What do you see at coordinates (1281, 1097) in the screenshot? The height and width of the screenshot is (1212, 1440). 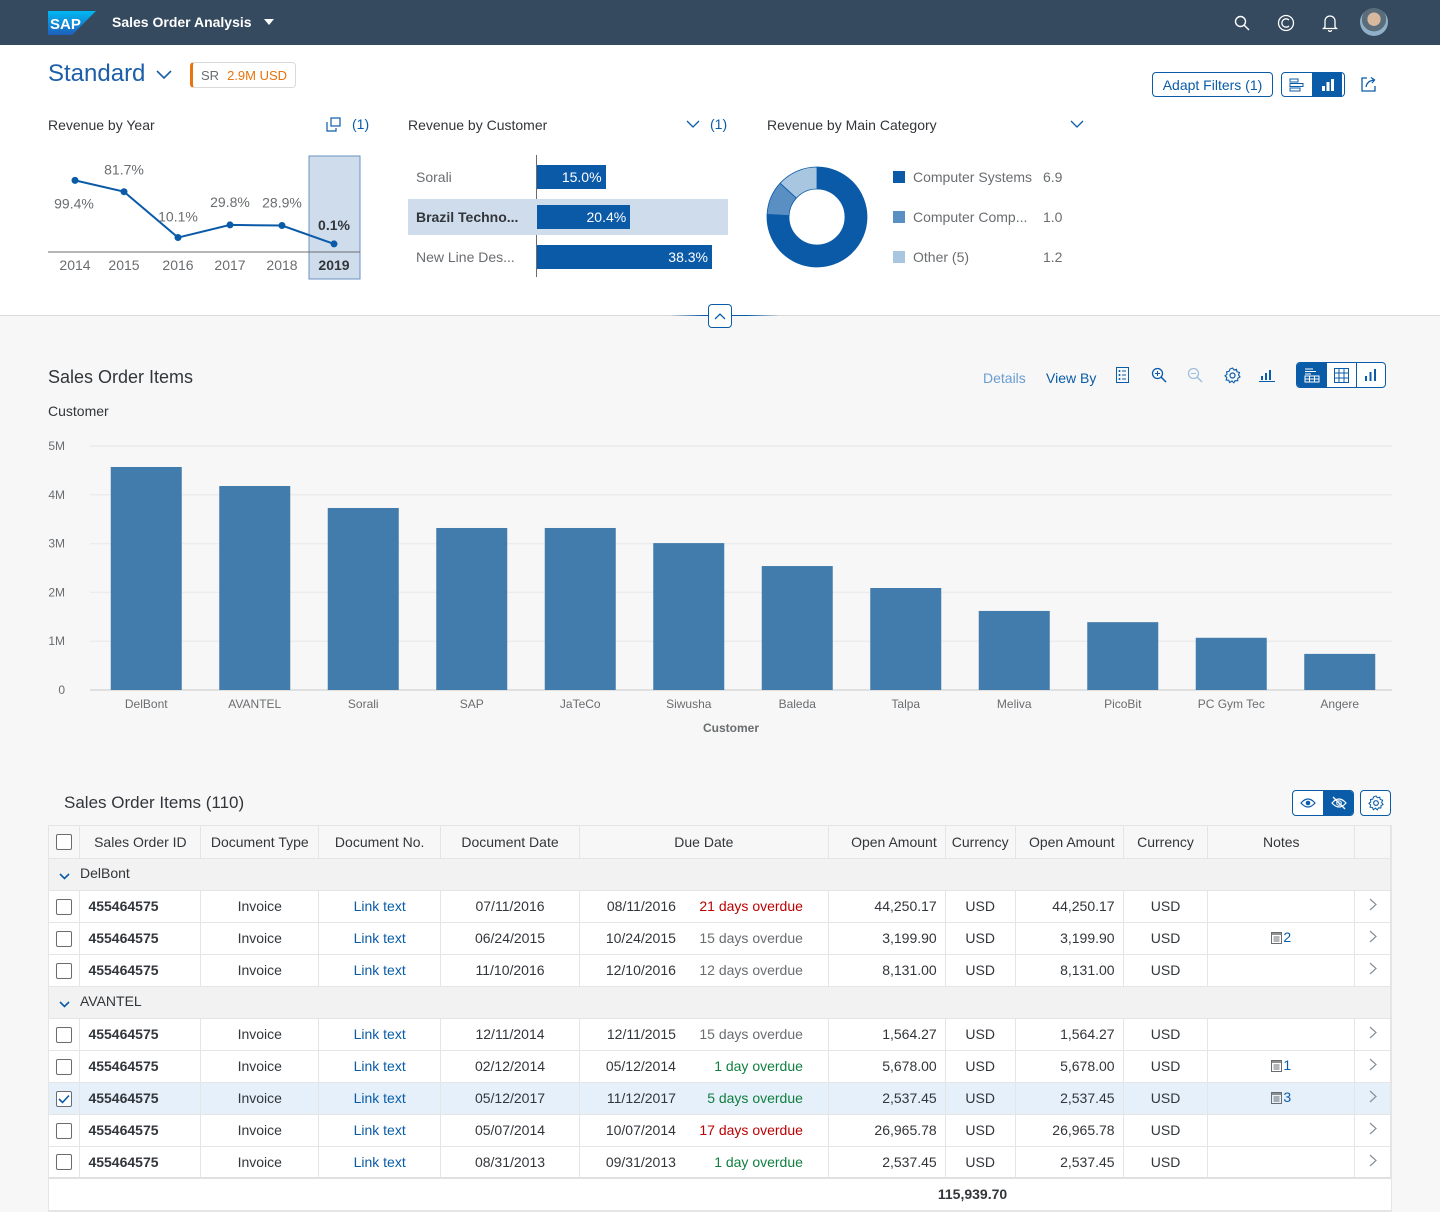 I see `notes-link: 3` at bounding box center [1281, 1097].